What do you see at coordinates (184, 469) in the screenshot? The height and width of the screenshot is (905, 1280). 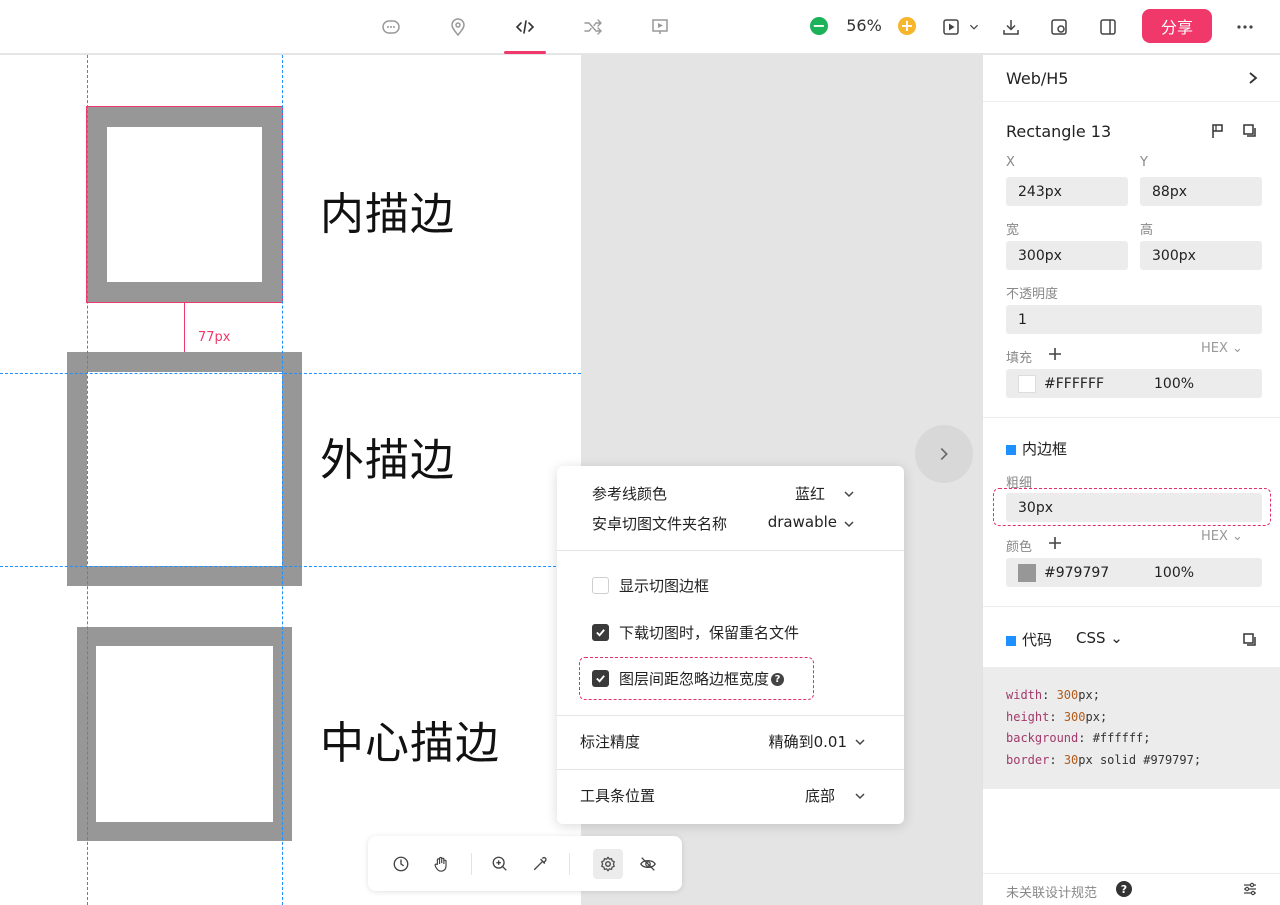 I see `rectangle-outer-stroke` at bounding box center [184, 469].